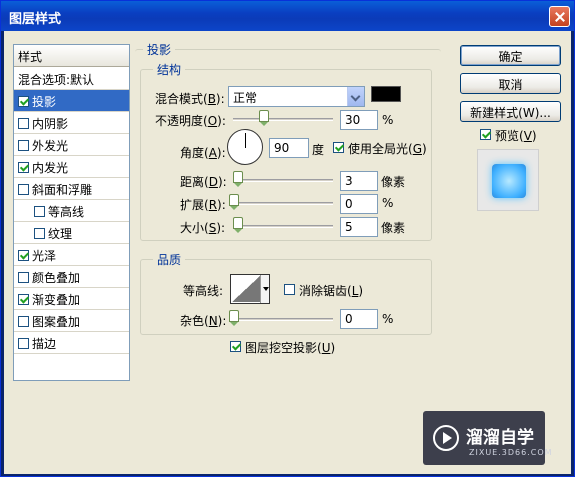  What do you see at coordinates (60, 234) in the screenshot?
I see `style-list-label: 纹理` at bounding box center [60, 234].